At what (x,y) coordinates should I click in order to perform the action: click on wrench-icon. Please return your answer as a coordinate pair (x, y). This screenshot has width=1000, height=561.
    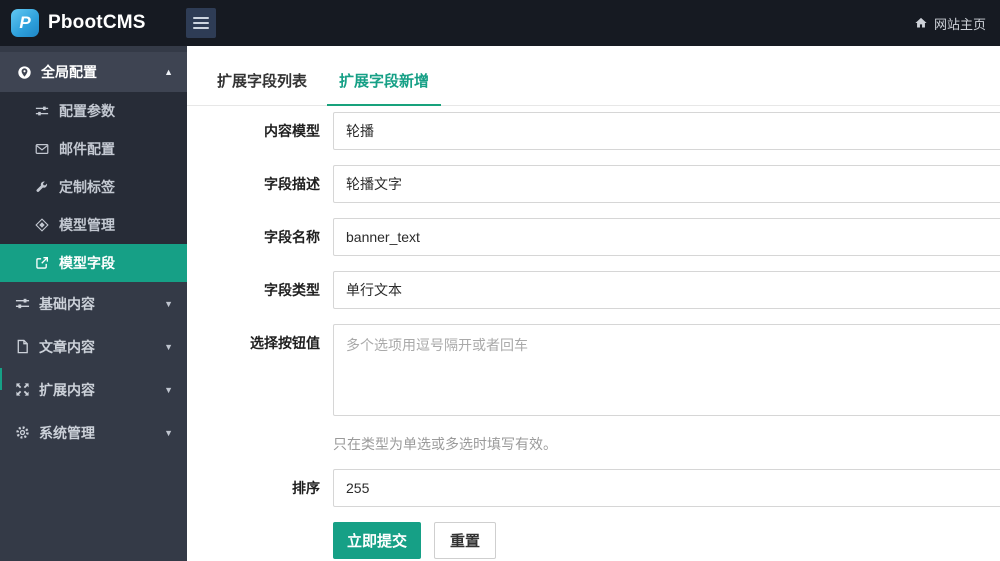
    Looking at the image, I should click on (41, 187).